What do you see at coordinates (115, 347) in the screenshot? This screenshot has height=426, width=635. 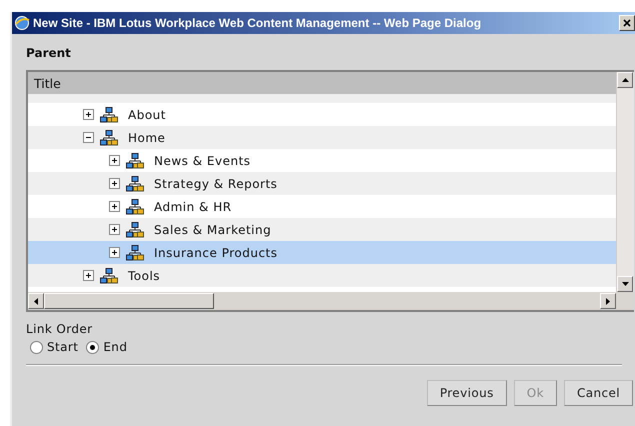 I see `radio-label: End` at bounding box center [115, 347].